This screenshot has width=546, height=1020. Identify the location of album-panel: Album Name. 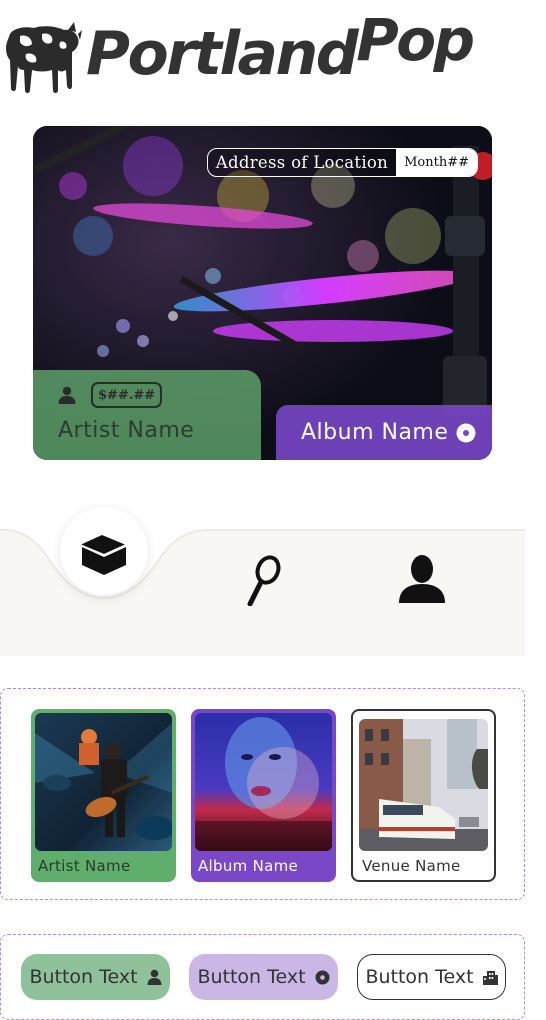
(384, 432).